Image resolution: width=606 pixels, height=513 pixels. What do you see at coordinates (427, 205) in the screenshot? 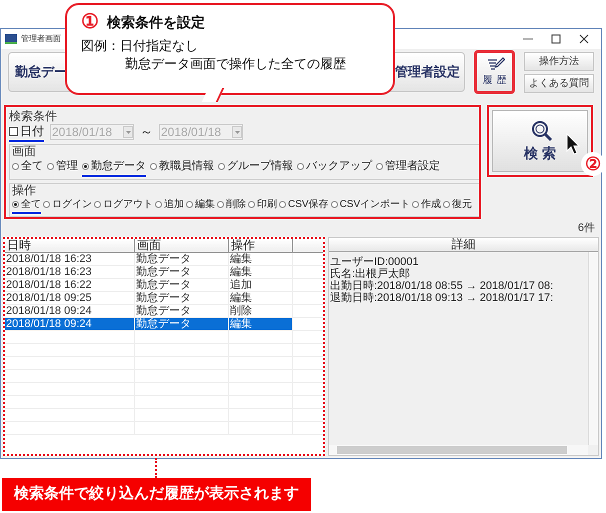
I see `radio-option: 作成` at bounding box center [427, 205].